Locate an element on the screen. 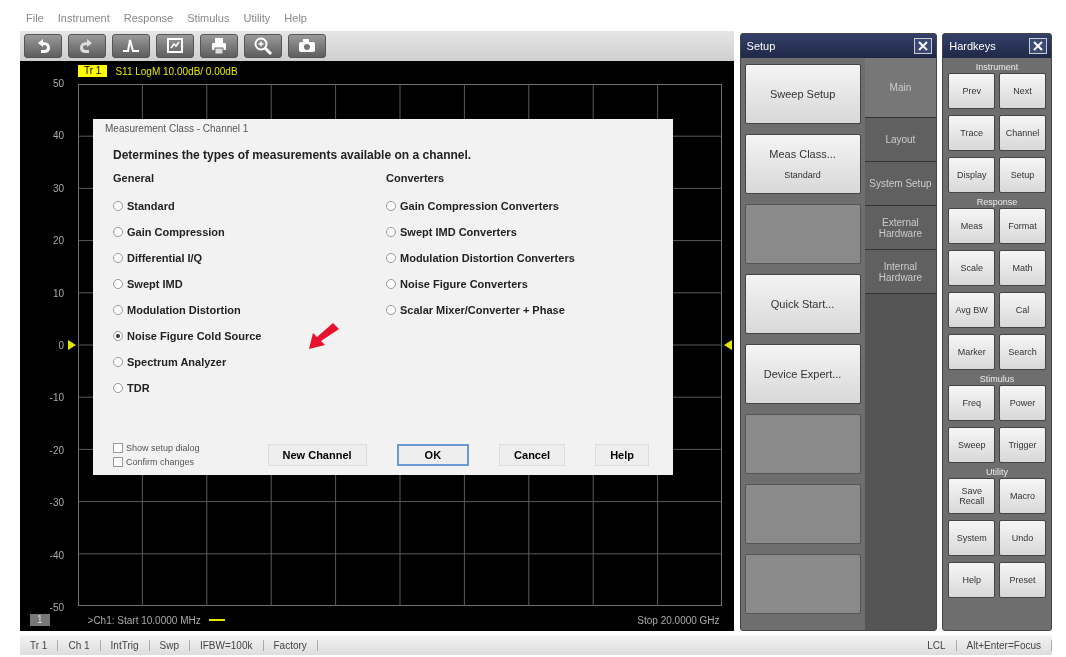  stop-frequency: Stop 20.0000 GHz is located at coordinates (678, 620).